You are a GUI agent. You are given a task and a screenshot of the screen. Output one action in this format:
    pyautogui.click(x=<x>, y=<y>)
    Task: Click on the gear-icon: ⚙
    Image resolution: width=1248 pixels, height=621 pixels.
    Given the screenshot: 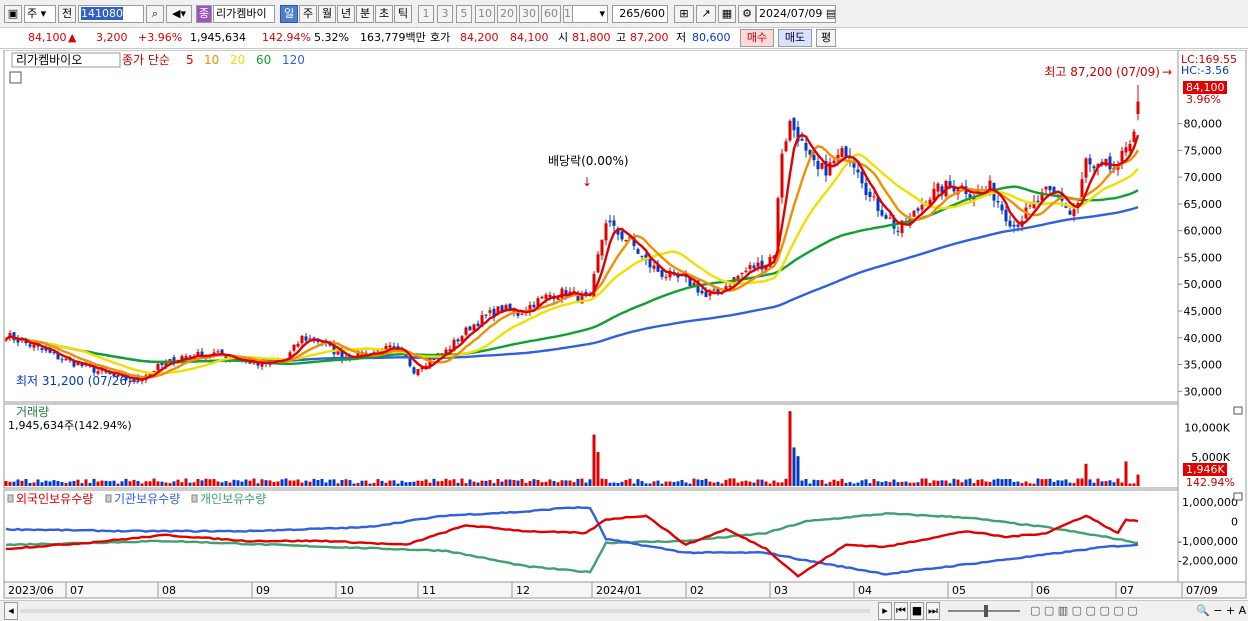 What is the action you would take?
    pyautogui.click(x=747, y=14)
    